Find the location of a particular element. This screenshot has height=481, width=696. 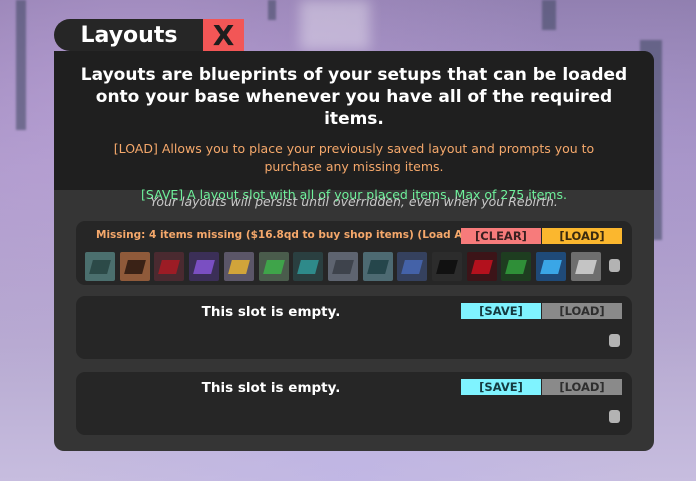

black-conveyor-item is located at coordinates (447, 266).